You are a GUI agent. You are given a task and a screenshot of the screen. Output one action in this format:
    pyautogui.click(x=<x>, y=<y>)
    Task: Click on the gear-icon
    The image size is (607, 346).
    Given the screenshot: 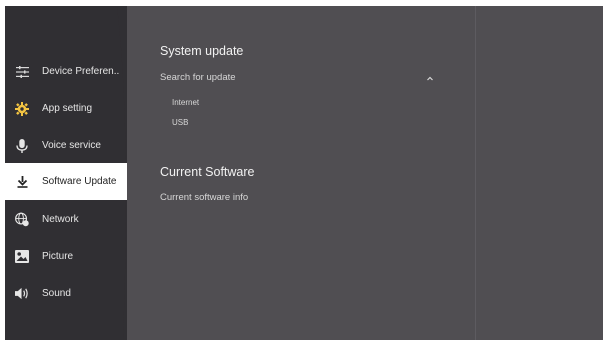 What is the action you would take?
    pyautogui.click(x=22, y=108)
    